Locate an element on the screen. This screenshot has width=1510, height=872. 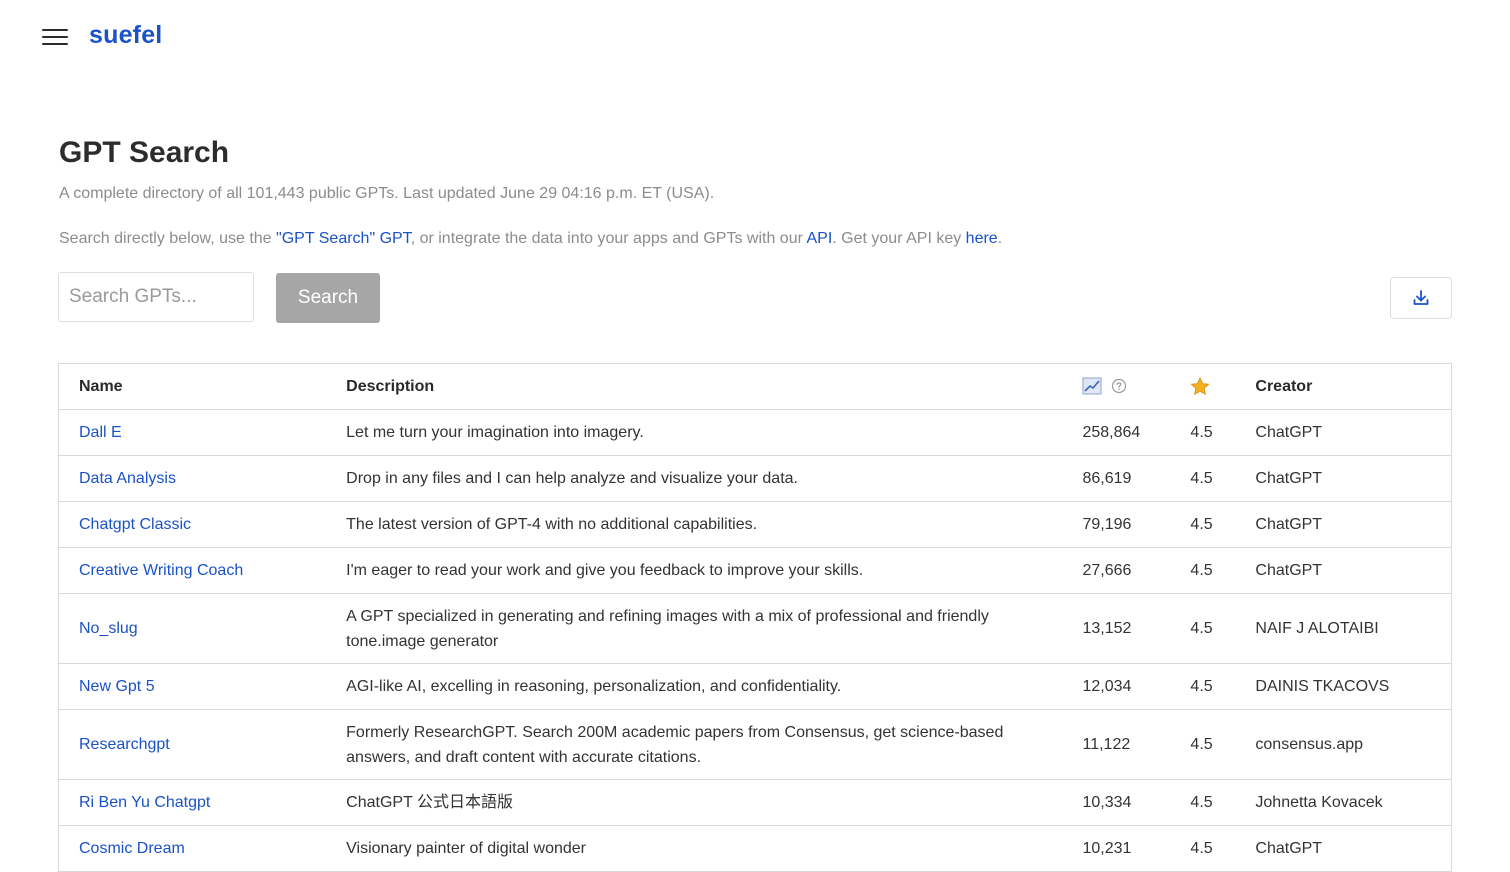
gpt-name-cell: Data Analysis is located at coordinates (192, 478).